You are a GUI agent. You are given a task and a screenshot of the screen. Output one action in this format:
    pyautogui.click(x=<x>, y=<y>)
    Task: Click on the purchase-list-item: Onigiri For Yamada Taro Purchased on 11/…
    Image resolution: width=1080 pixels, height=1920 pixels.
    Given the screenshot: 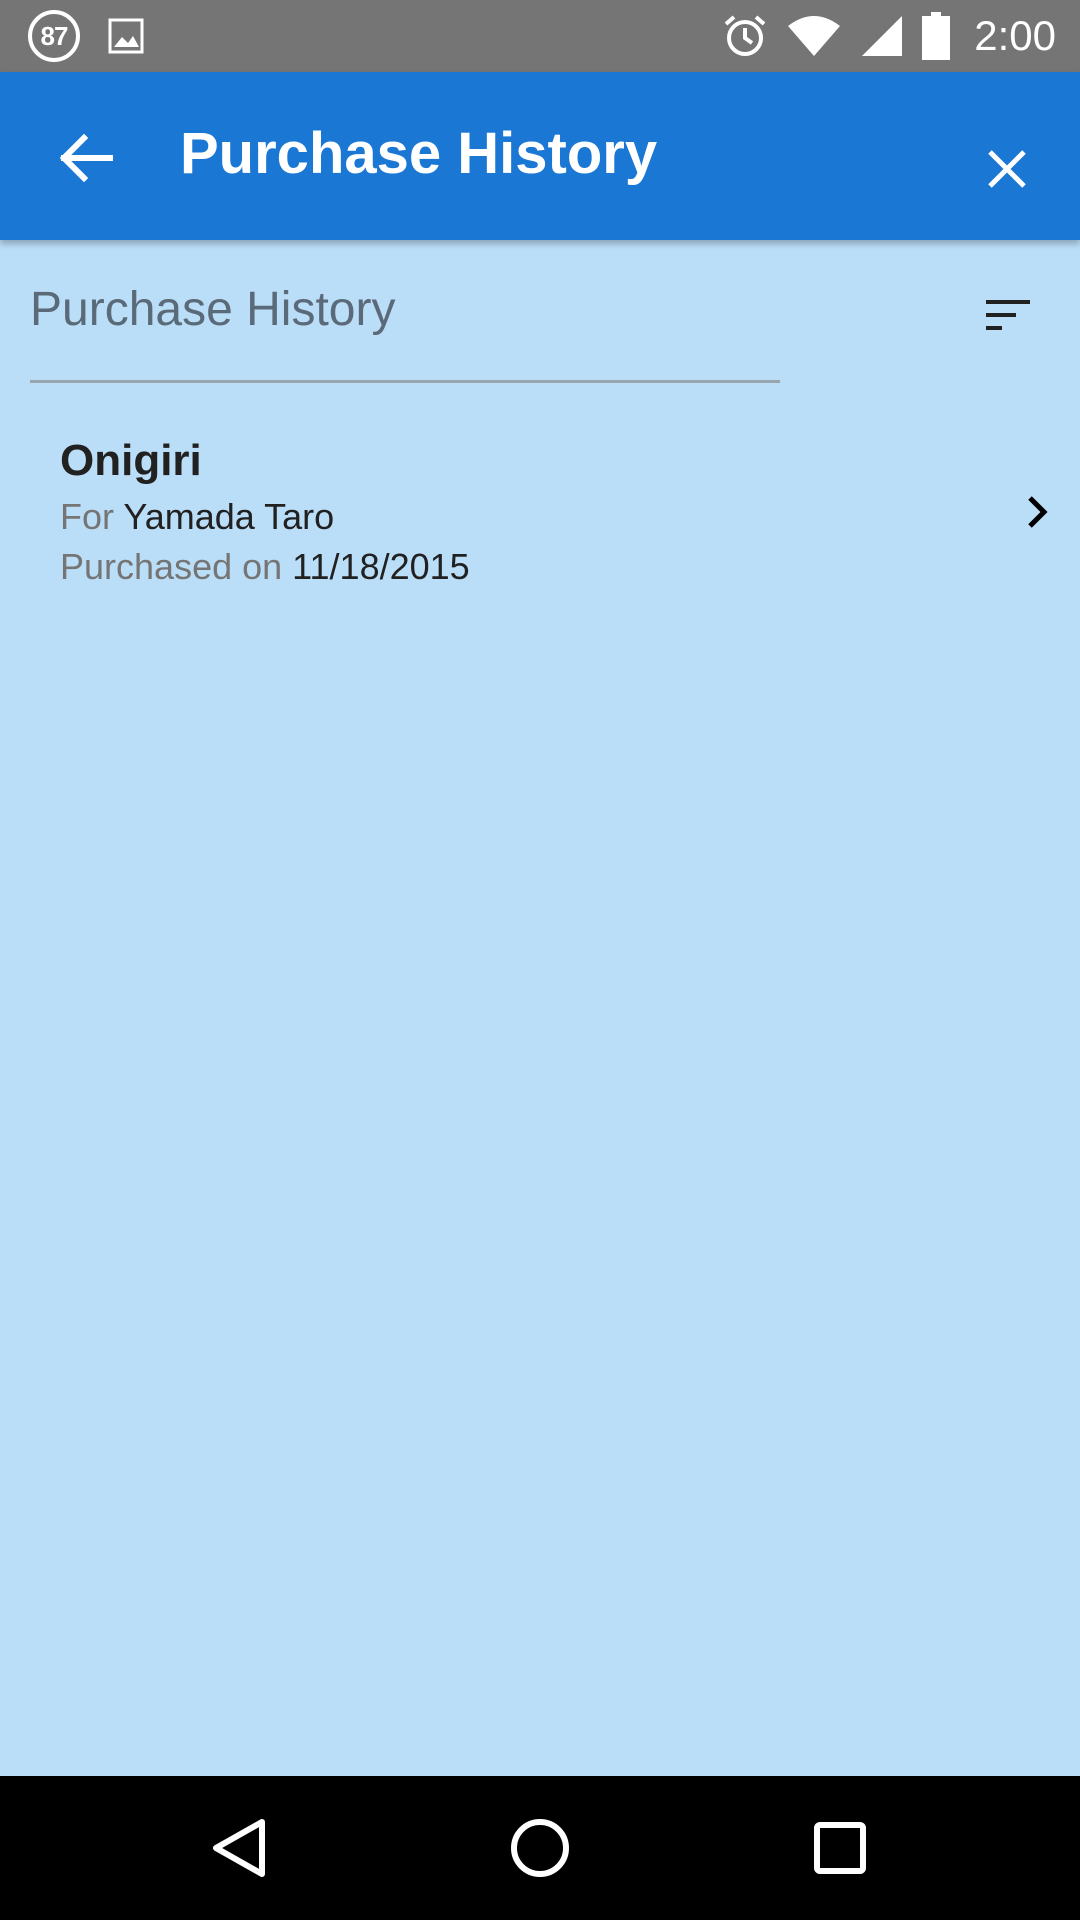 What is the action you would take?
    pyautogui.click(x=540, y=510)
    